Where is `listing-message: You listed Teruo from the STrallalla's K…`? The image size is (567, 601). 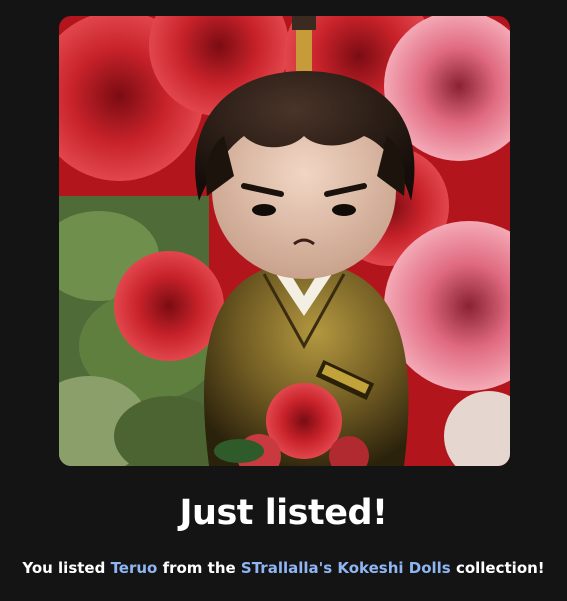 listing-message: You listed Teruo from the STrallalla's K… is located at coordinates (283, 568).